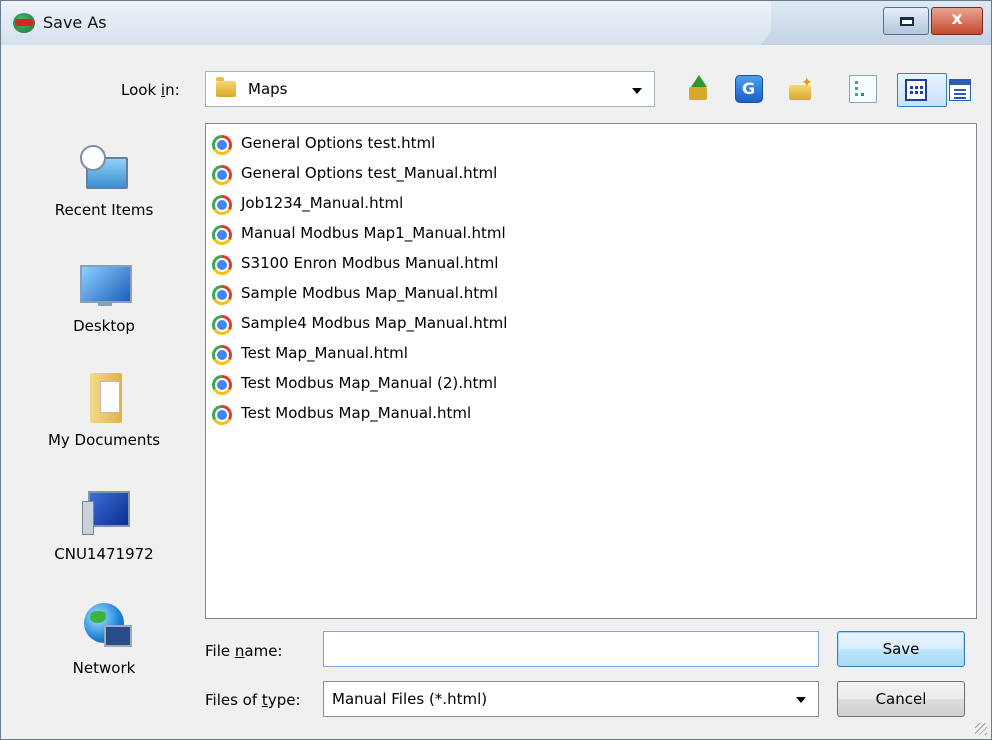  I want to click on place-recent-items: Recent Items, so click(104, 181).